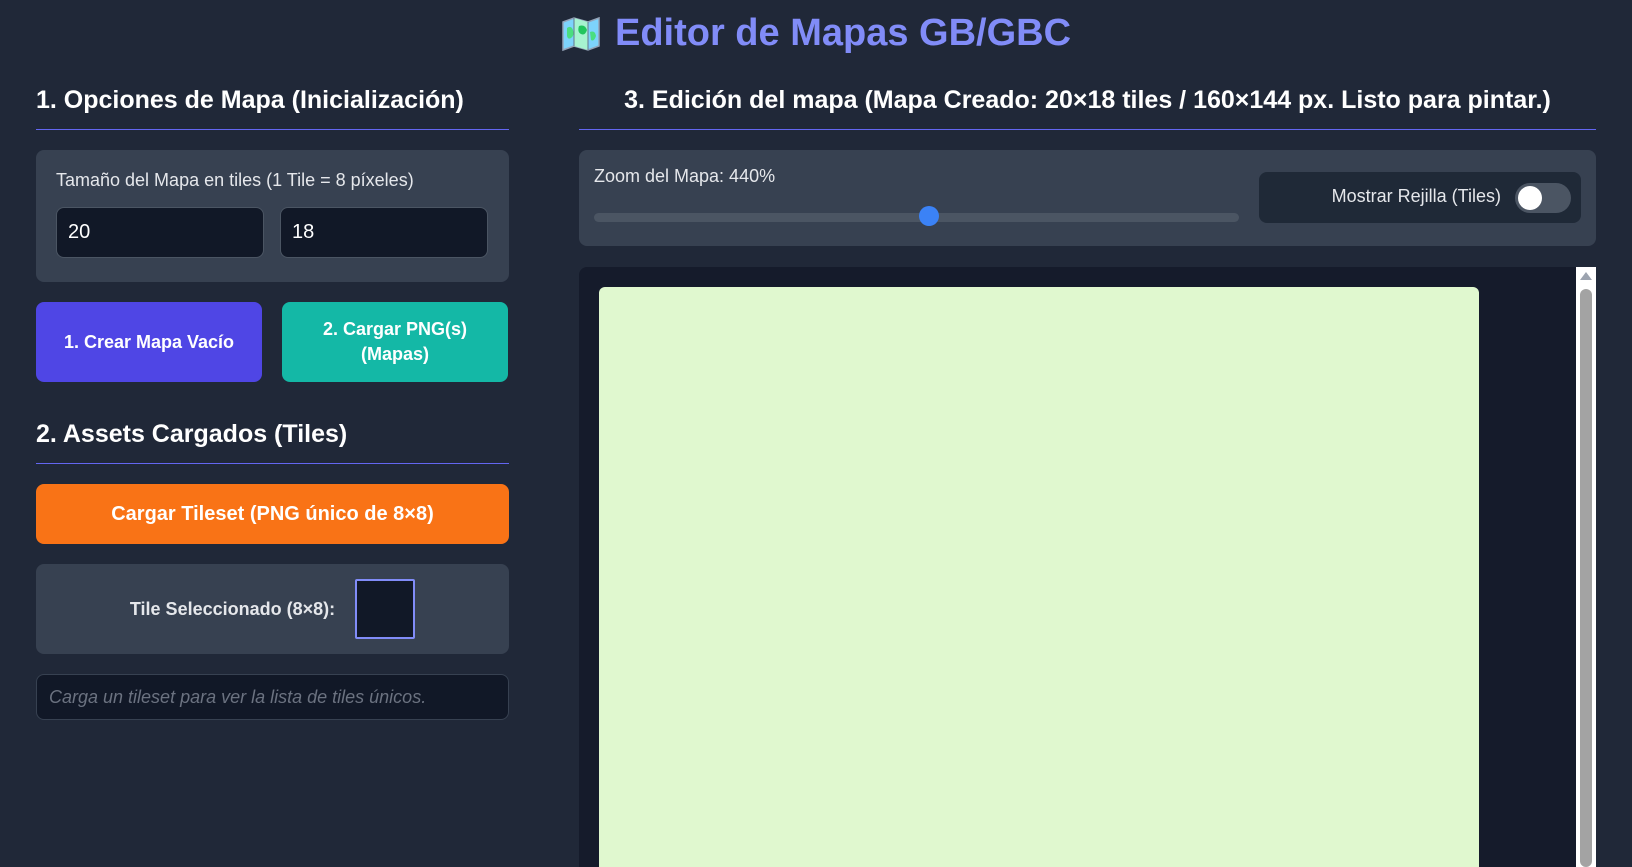 The height and width of the screenshot is (867, 1632). I want to click on show-grid-label: Mostrar Rejilla (Tiles), so click(1416, 196).